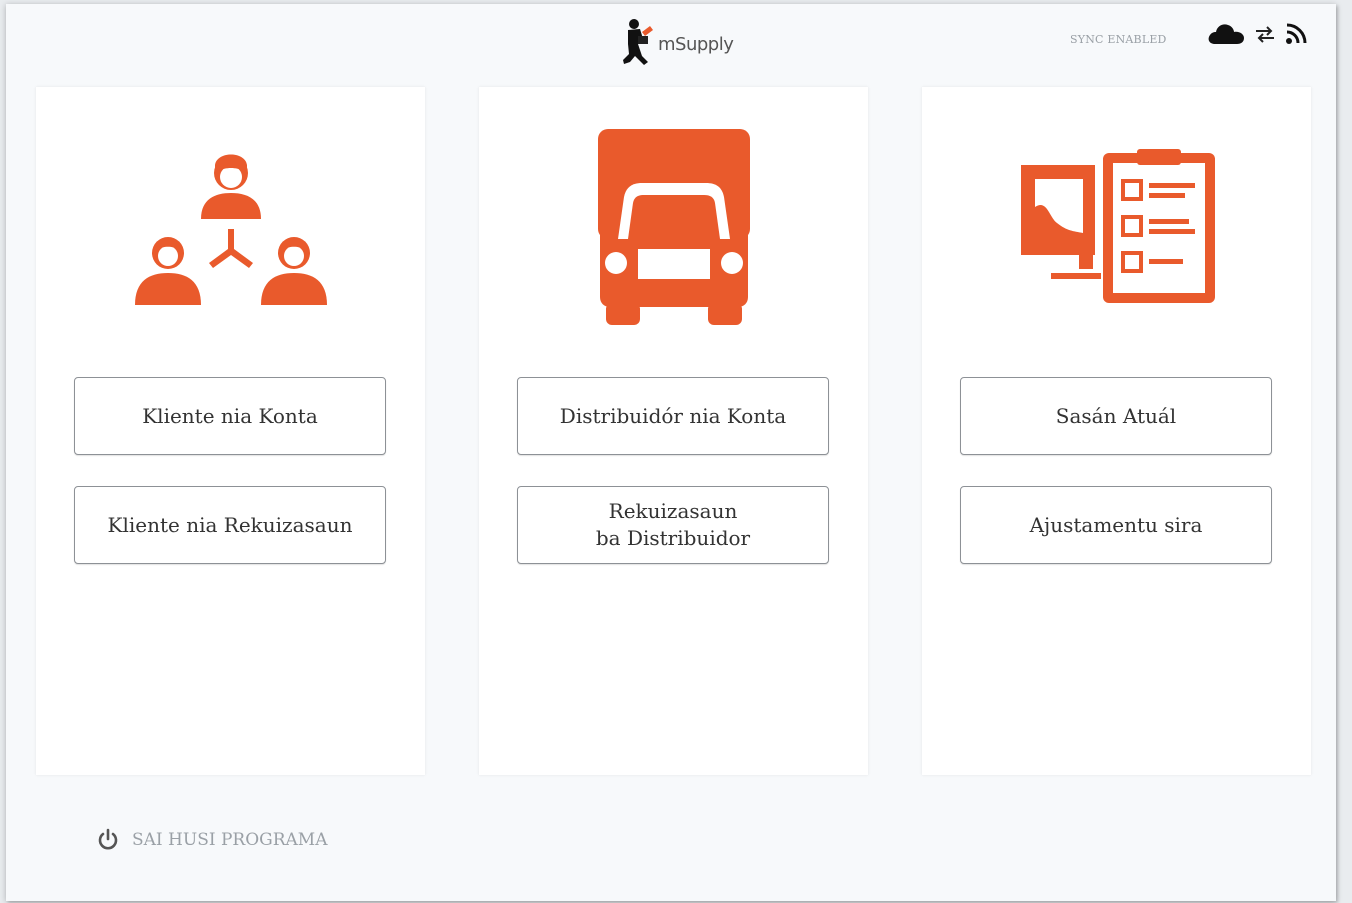 This screenshot has width=1352, height=903. I want to click on cloud-icon, so click(1226, 34).